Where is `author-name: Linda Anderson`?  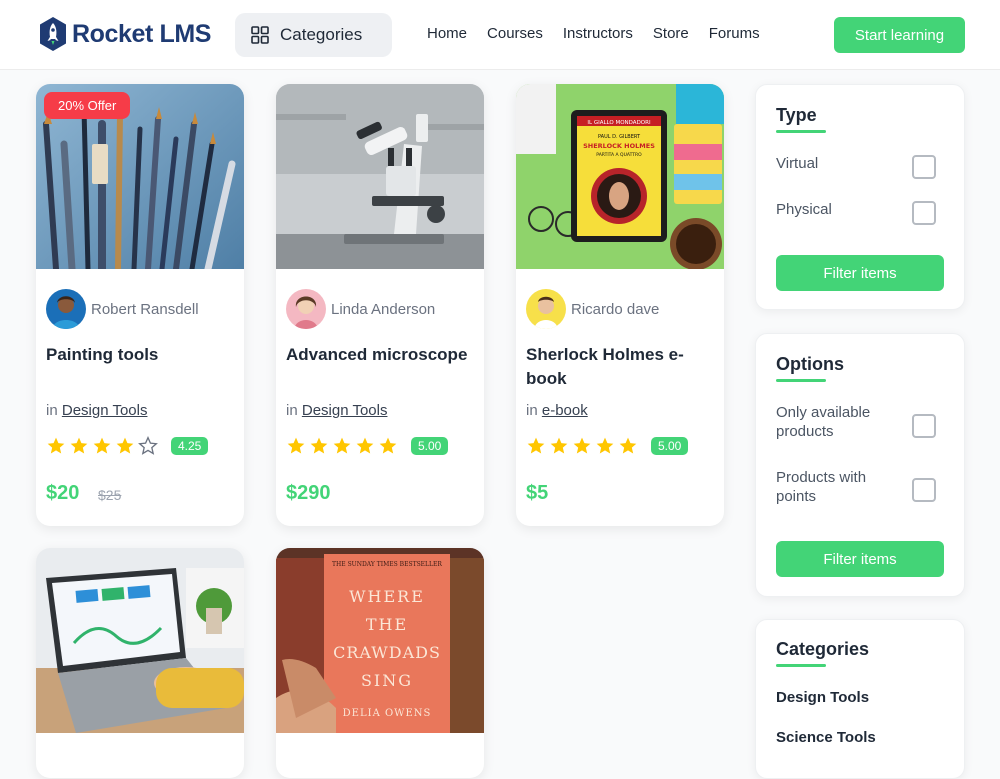 author-name: Linda Anderson is located at coordinates (383, 309).